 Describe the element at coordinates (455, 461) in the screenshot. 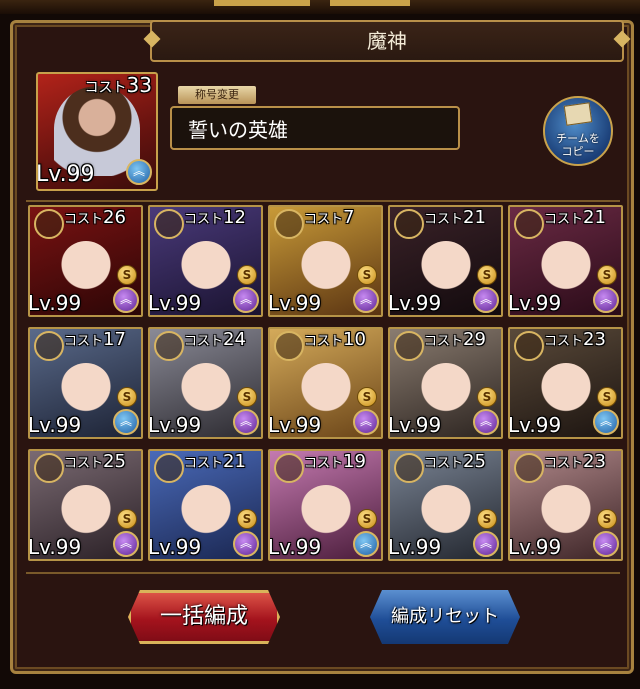

I see `unit-cost: コスト25` at that location.